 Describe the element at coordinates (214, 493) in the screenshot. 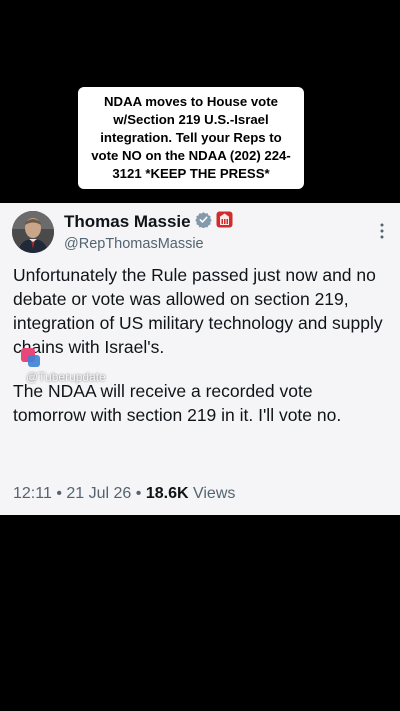

I see `views-label: Views` at that location.